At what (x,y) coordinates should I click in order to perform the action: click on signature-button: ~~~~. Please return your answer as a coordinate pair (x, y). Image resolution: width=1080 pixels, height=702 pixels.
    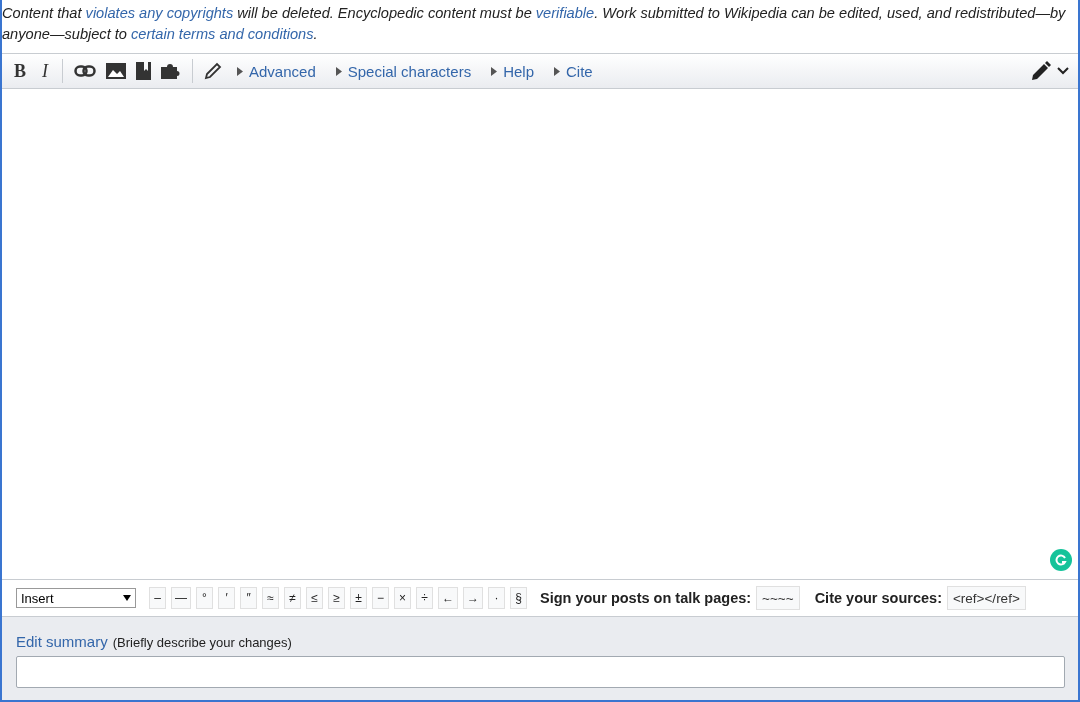
    Looking at the image, I should click on (778, 598).